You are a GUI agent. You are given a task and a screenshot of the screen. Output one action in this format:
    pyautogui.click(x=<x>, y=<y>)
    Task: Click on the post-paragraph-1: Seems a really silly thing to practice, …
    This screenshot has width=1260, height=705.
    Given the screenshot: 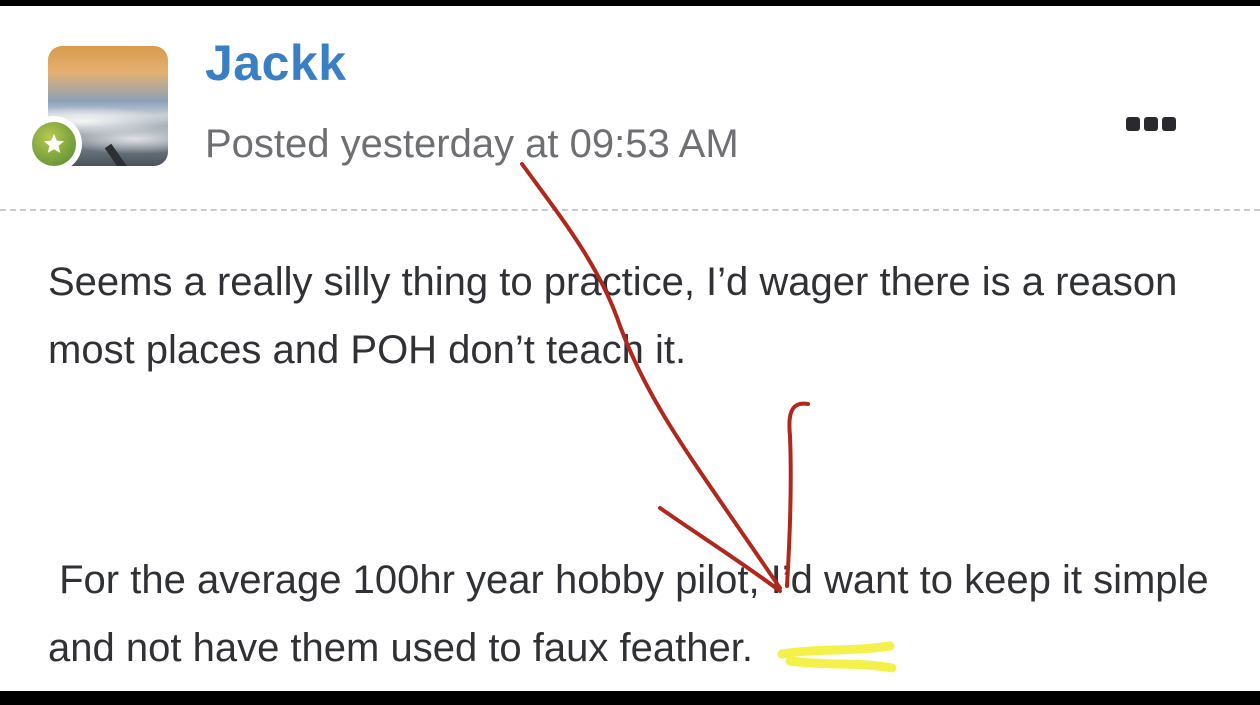 What is the action you would take?
    pyautogui.click(x=618, y=316)
    